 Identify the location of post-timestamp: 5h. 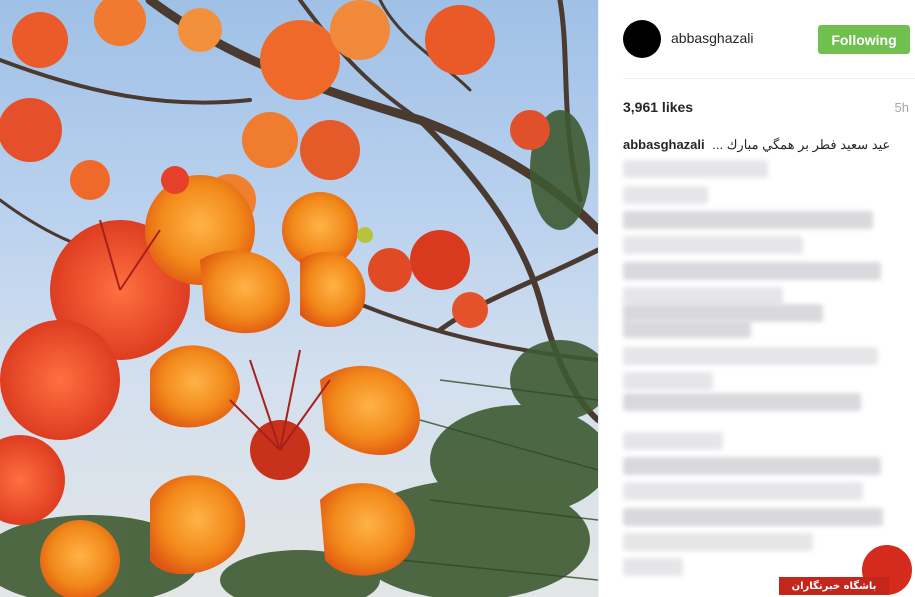
(902, 107).